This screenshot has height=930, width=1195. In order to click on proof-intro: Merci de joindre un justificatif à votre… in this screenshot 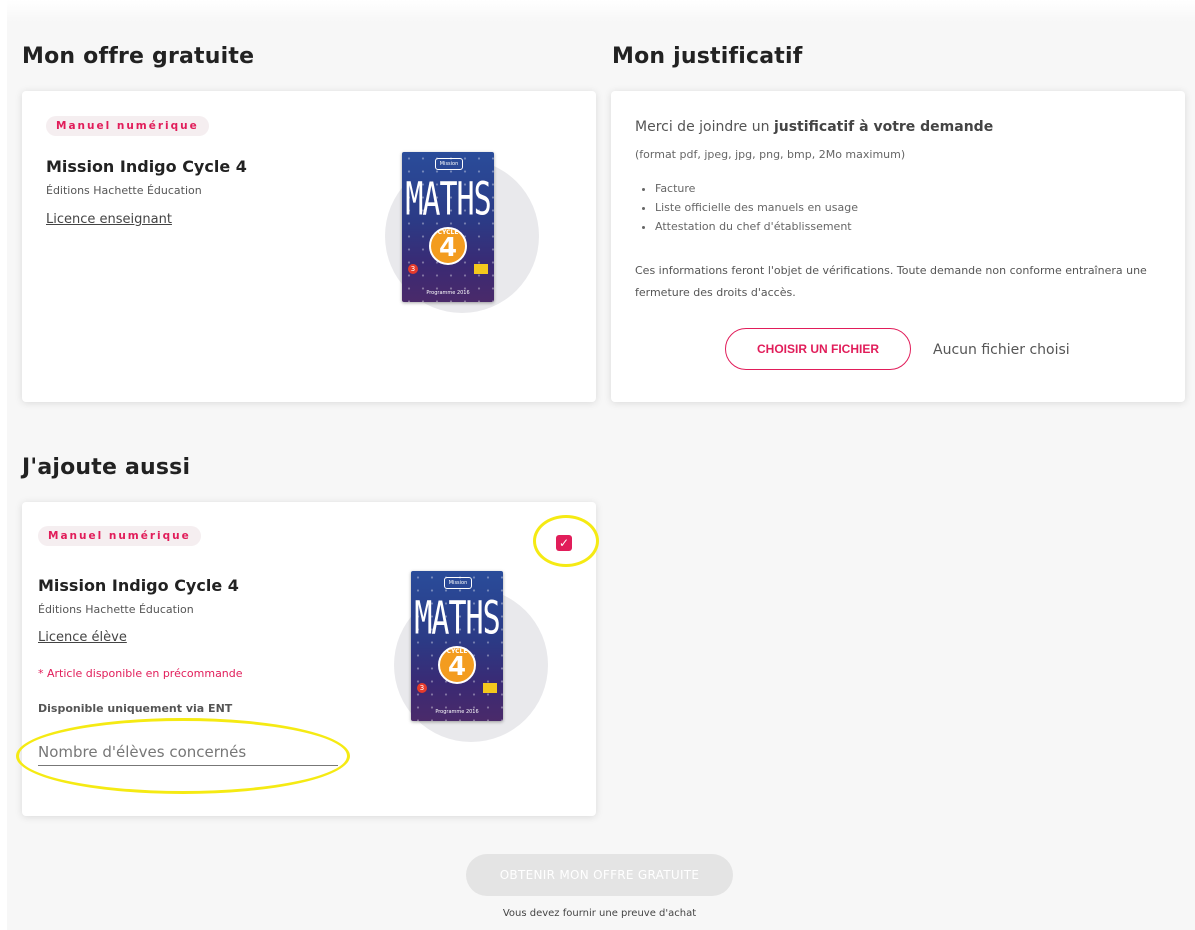, I will do `click(814, 127)`.